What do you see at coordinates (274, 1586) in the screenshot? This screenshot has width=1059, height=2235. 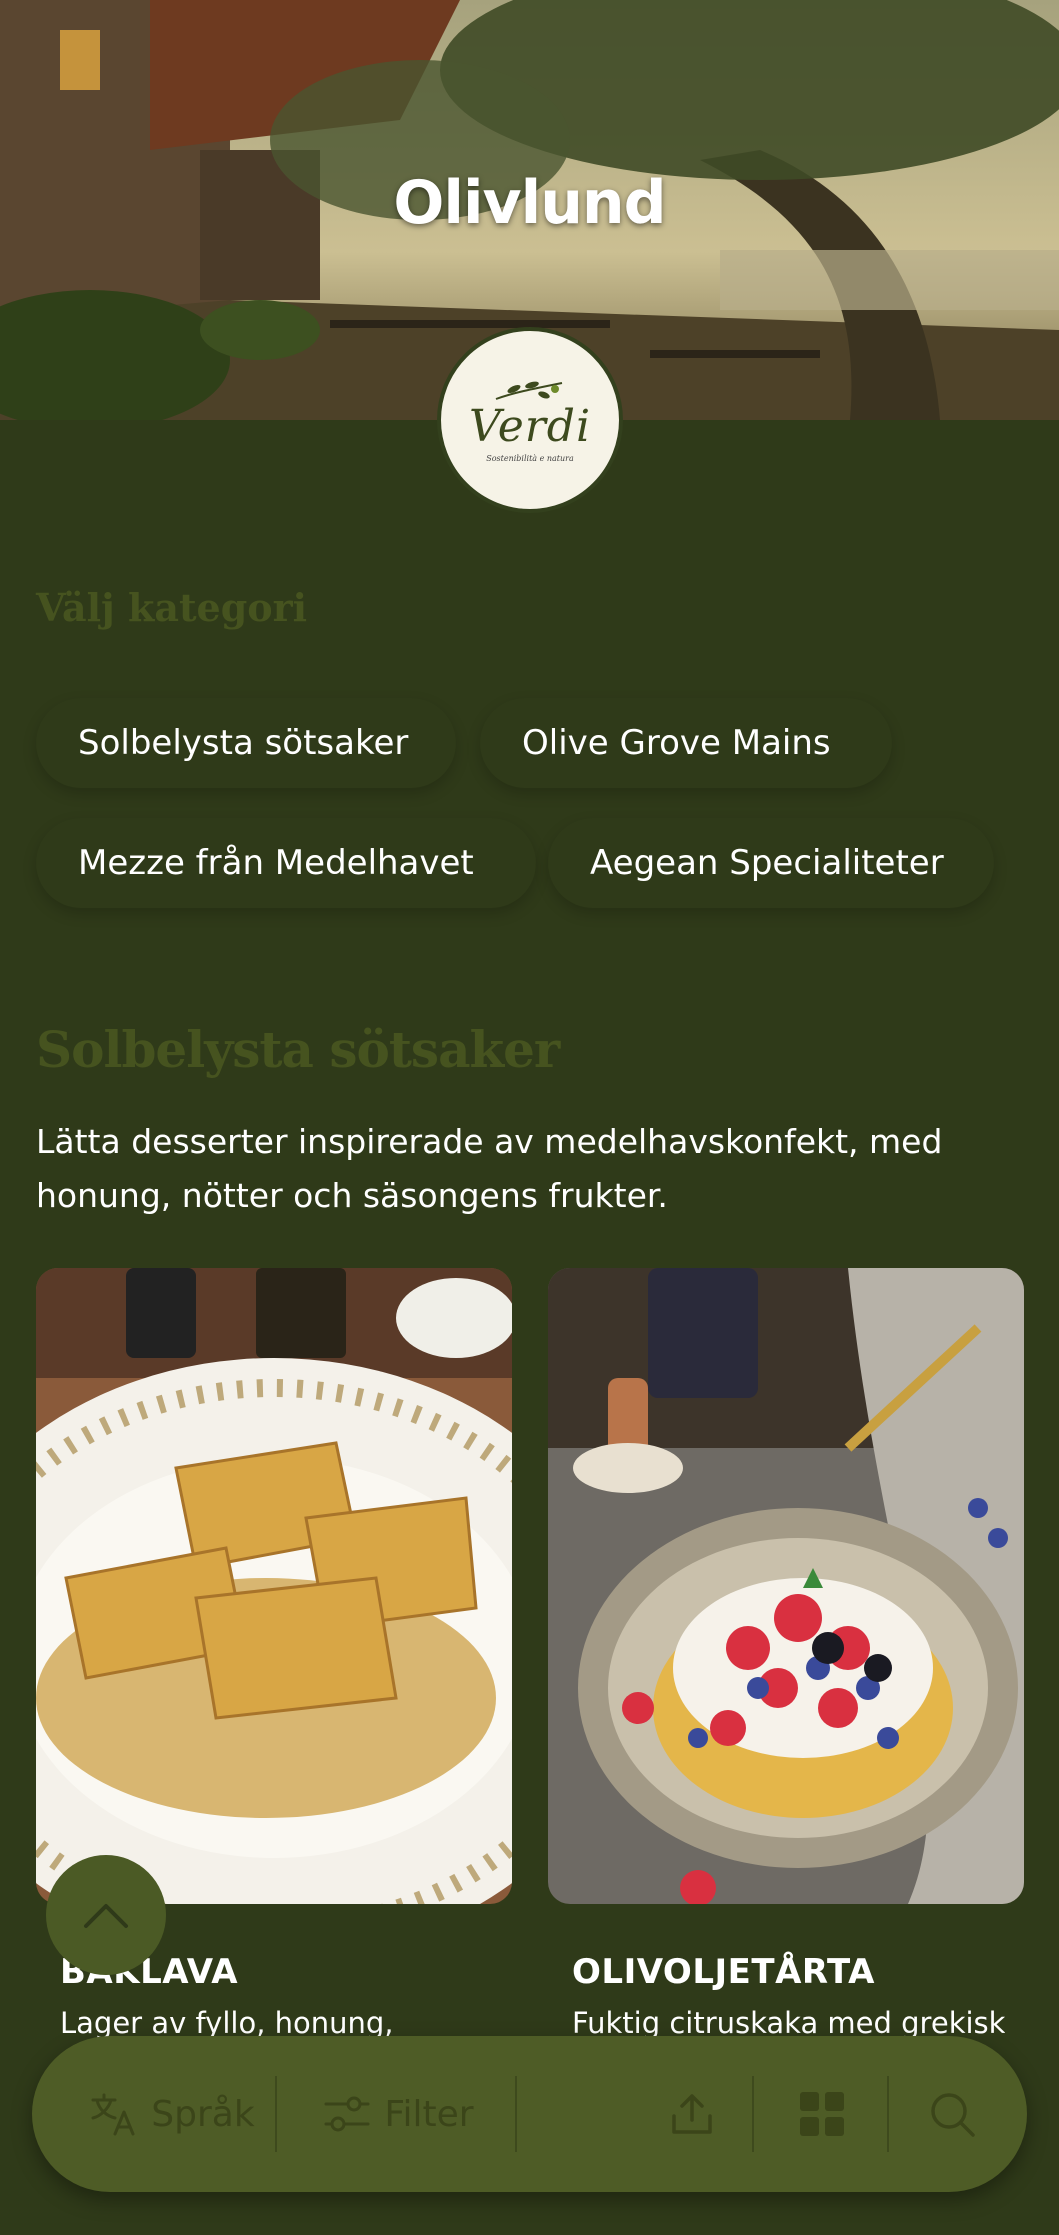 I see `product-image-baklava` at bounding box center [274, 1586].